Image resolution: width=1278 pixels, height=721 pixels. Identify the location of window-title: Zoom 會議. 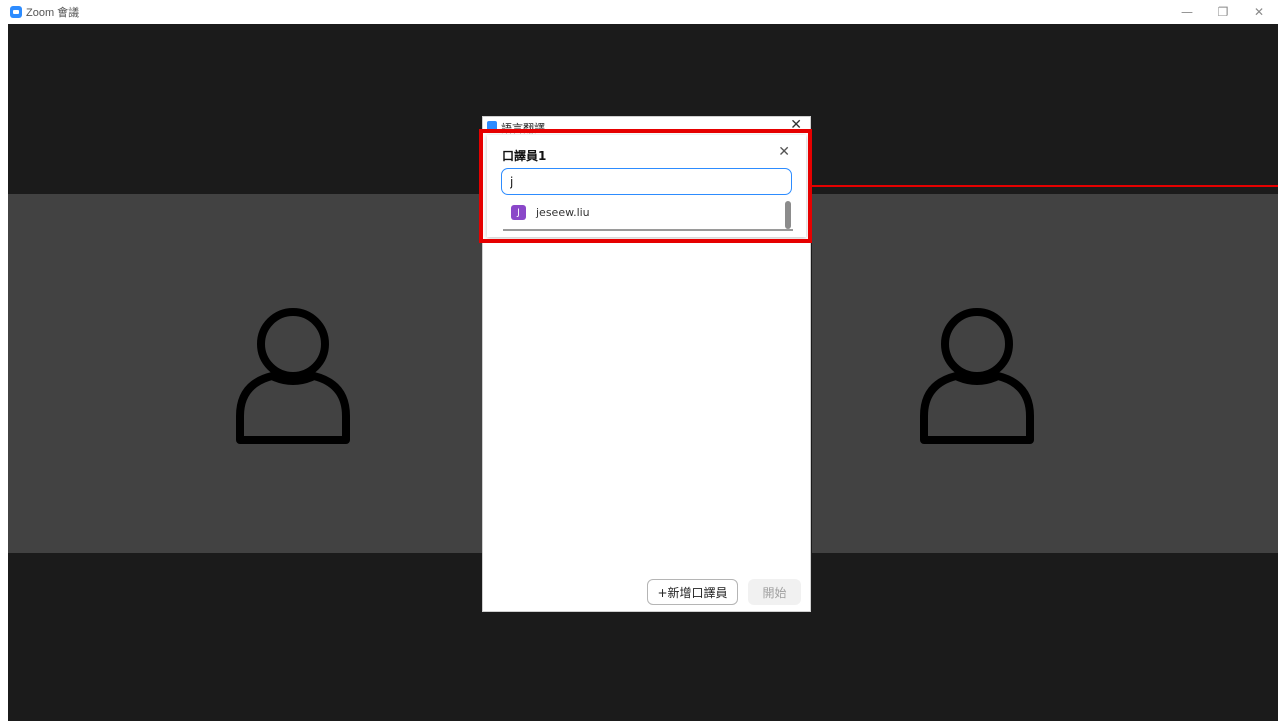
(53, 13).